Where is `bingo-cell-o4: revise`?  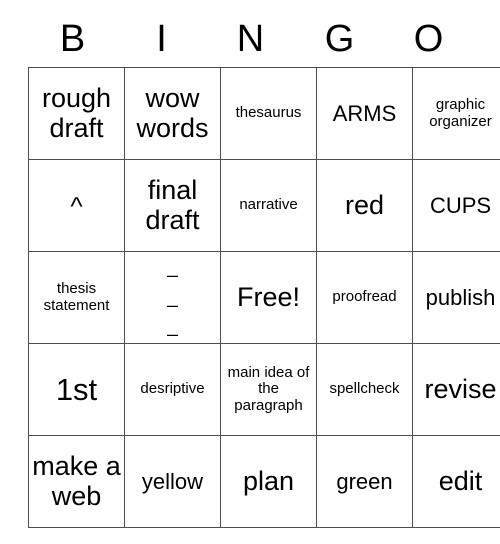
bingo-cell-o4: revise is located at coordinates (456, 389).